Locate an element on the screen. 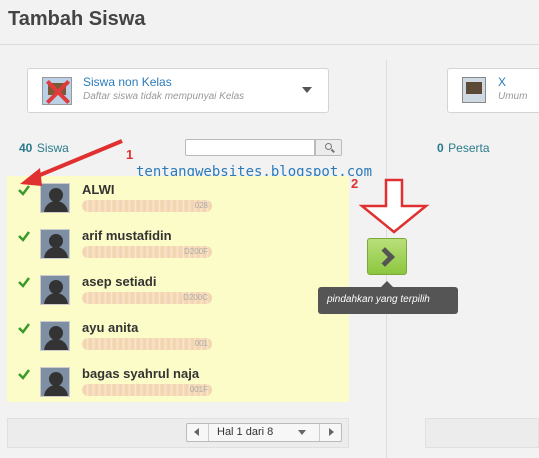 The width and height of the screenshot is (539, 458). source-count-value: 40 is located at coordinates (26, 148).